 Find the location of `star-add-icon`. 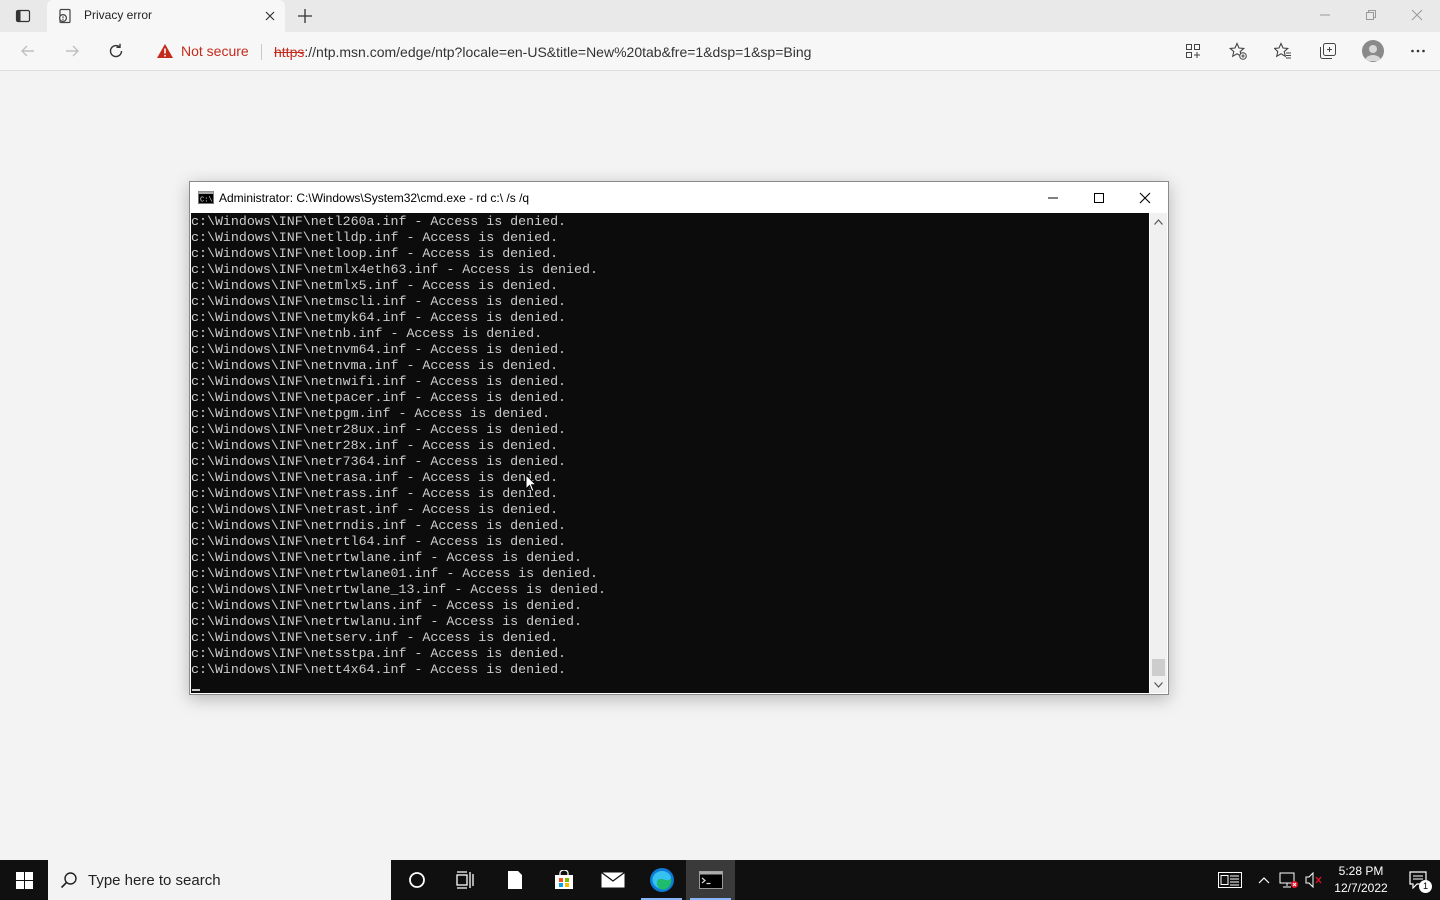

star-add-icon is located at coordinates (1238, 51).